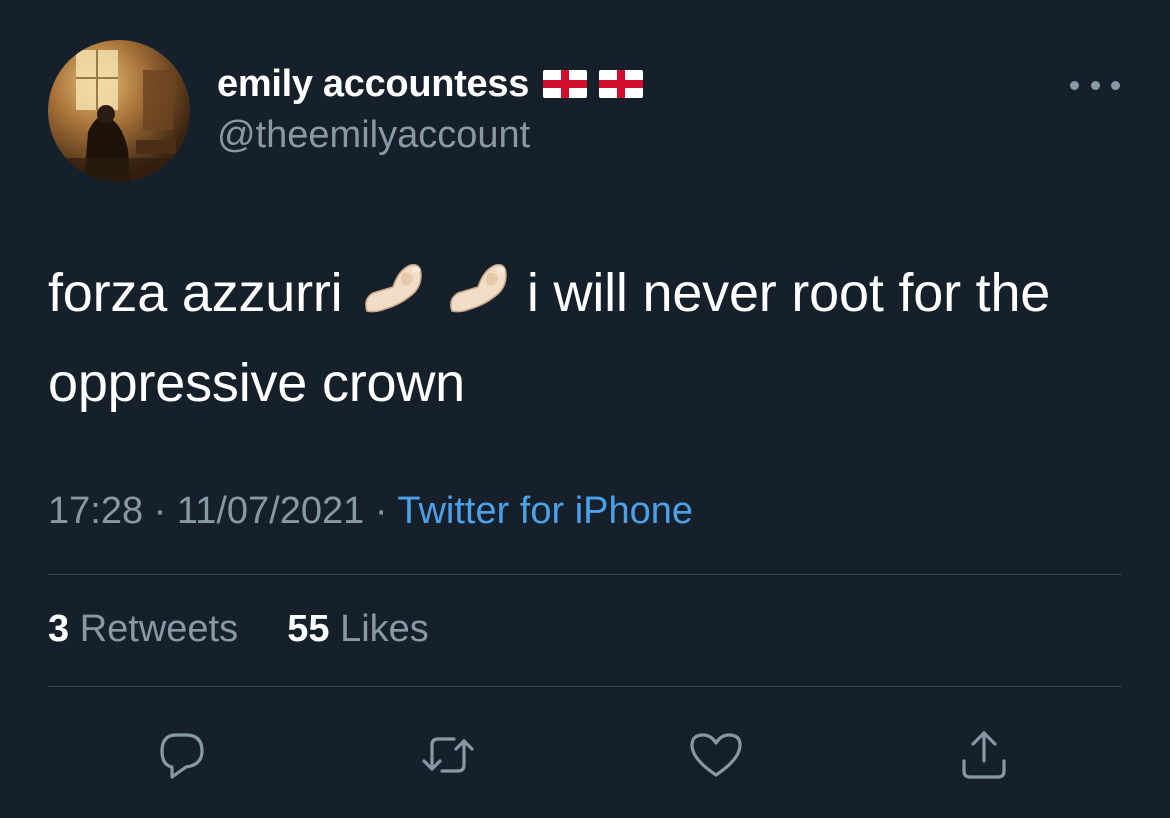 The width and height of the screenshot is (1170, 818). Describe the element at coordinates (373, 135) in the screenshot. I see `user-handle: @theemilyaccount` at that location.